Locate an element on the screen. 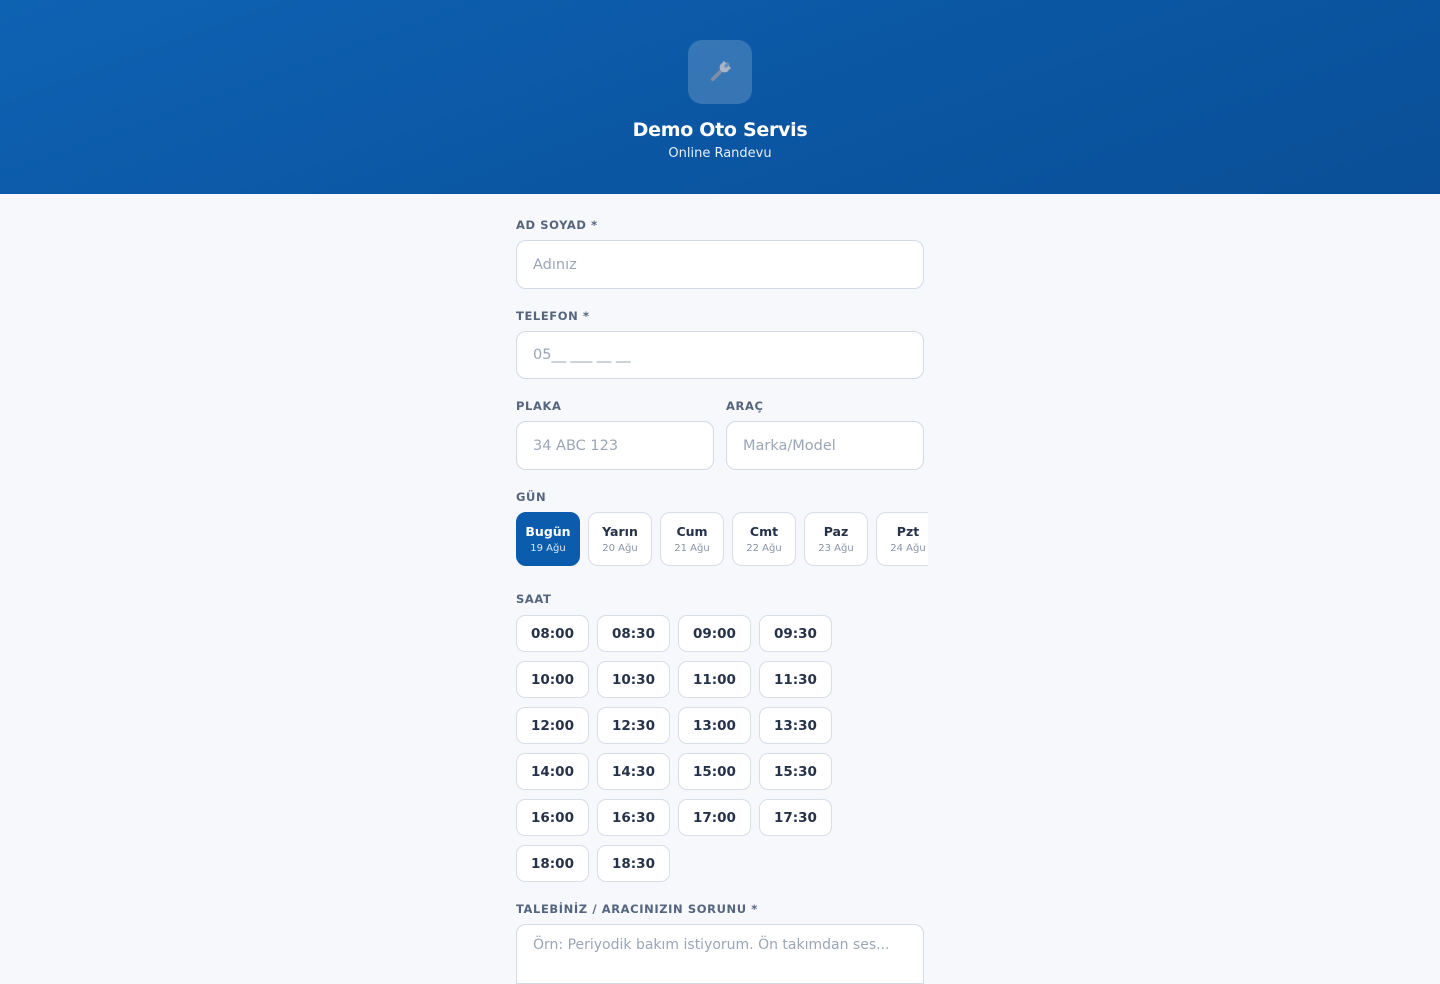 Image resolution: width=1440 pixels, height=984 pixels. plate-input is located at coordinates (615, 445).